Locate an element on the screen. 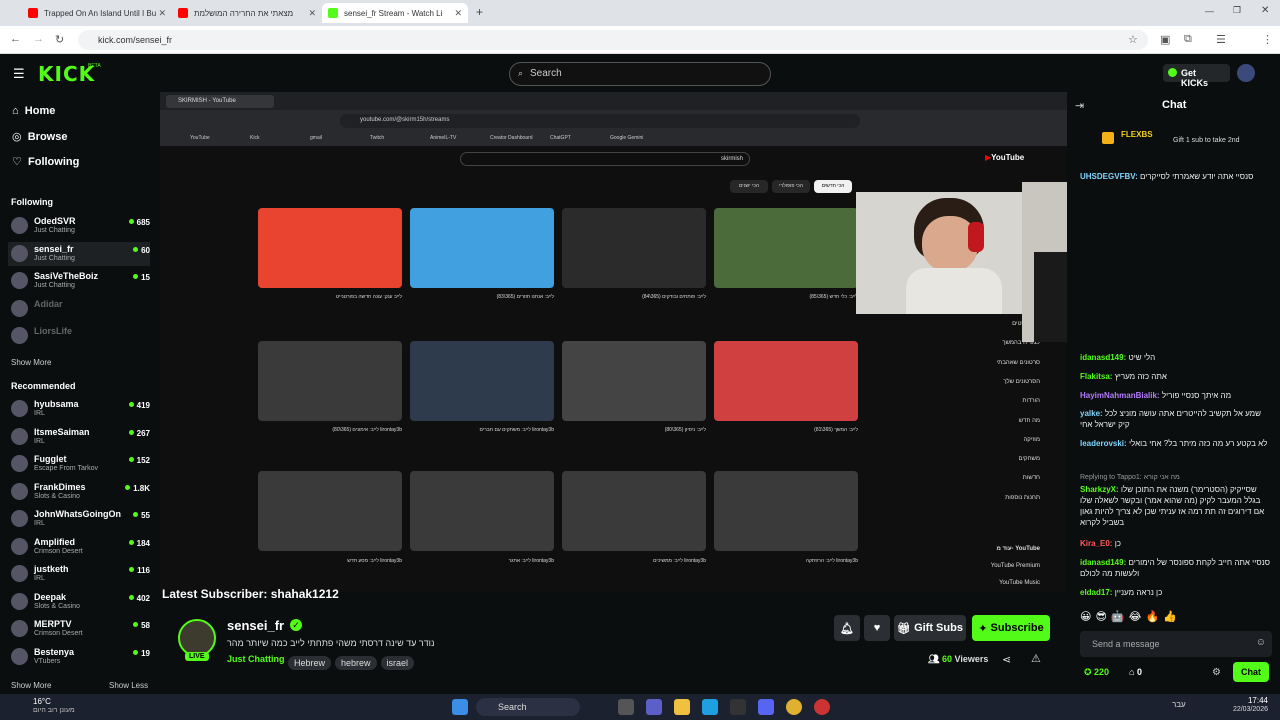 The width and height of the screenshot is (1280, 720). reading-list-icon: ☰ is located at coordinates (1221, 39).